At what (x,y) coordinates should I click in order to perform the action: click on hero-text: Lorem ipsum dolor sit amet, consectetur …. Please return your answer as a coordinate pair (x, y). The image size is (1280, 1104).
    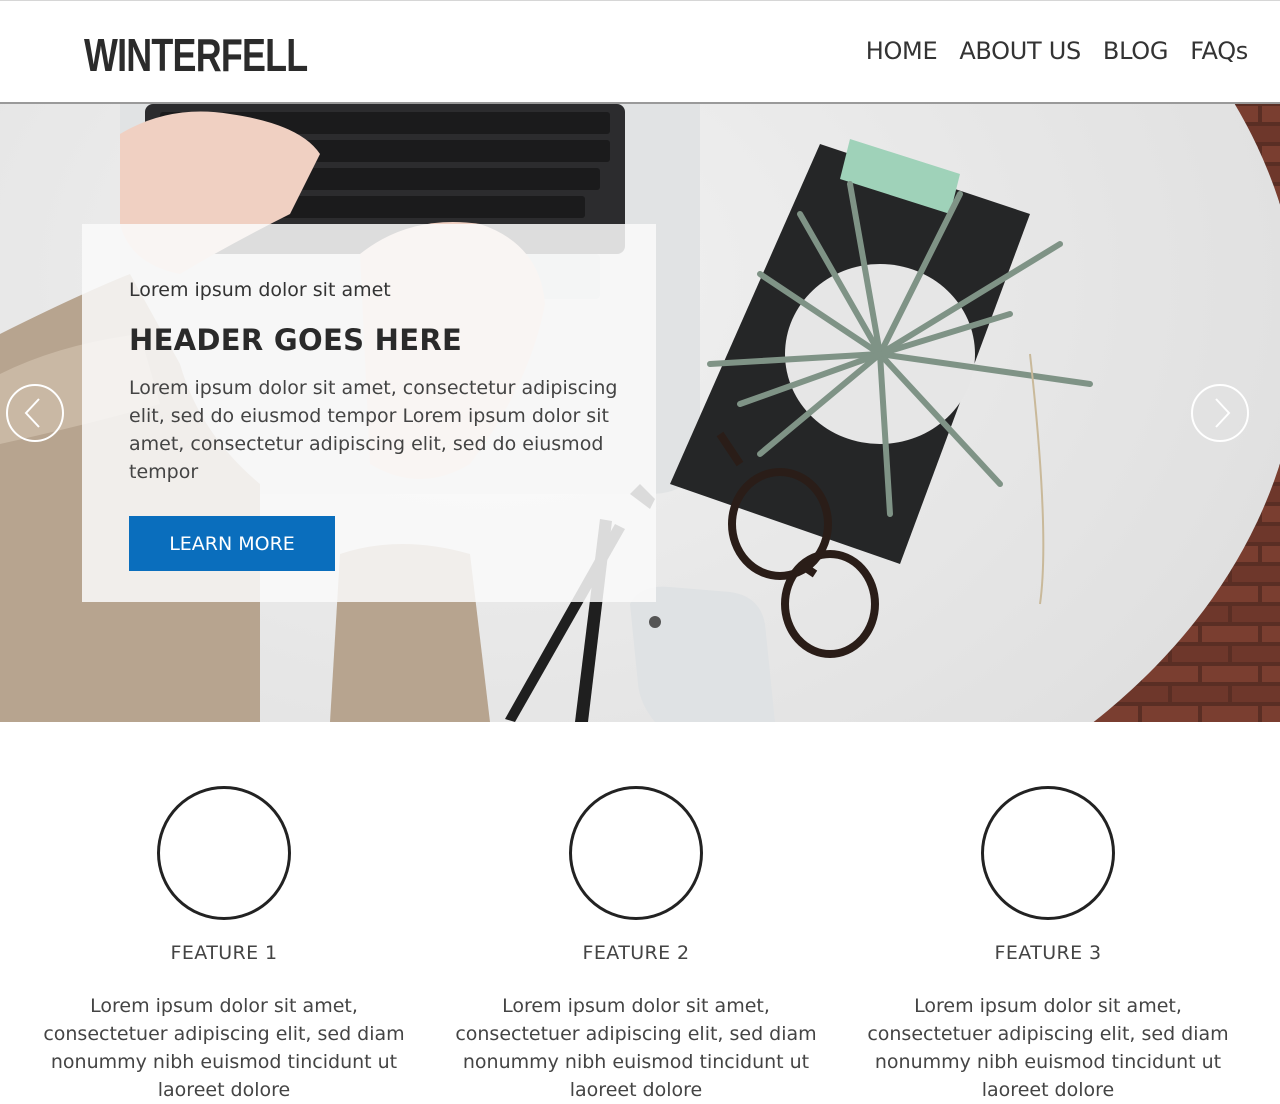
    Looking at the image, I should click on (373, 430).